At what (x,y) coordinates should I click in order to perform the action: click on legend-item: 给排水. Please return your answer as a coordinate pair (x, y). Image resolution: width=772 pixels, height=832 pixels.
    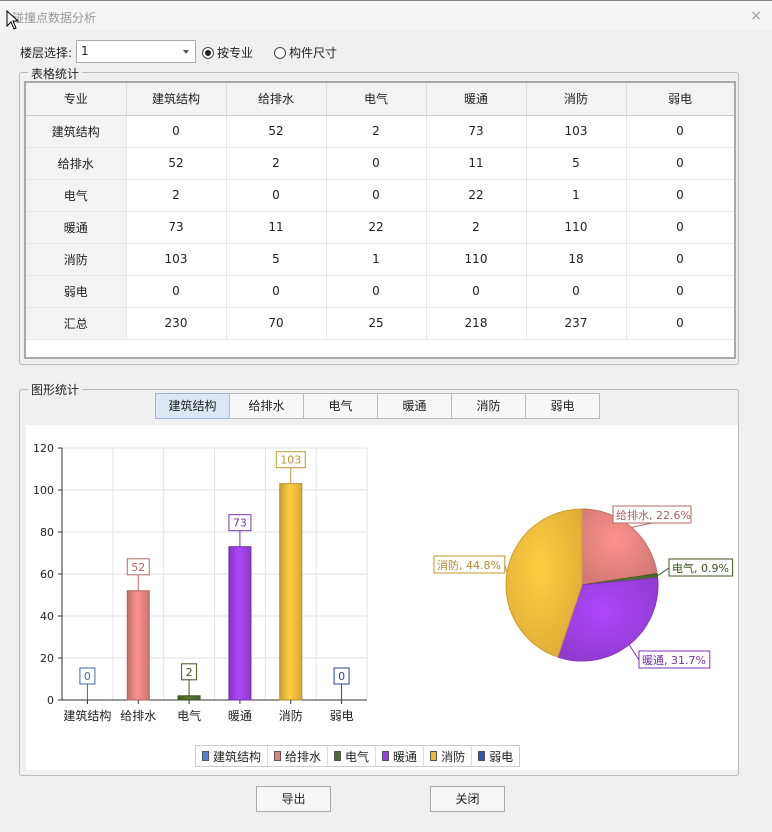
    Looking at the image, I should click on (298, 756).